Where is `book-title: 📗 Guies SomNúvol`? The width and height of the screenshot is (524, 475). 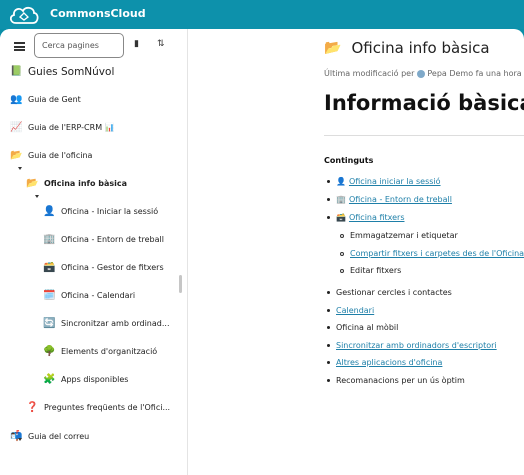
book-title: 📗 Guies SomNúvol is located at coordinates (62, 71).